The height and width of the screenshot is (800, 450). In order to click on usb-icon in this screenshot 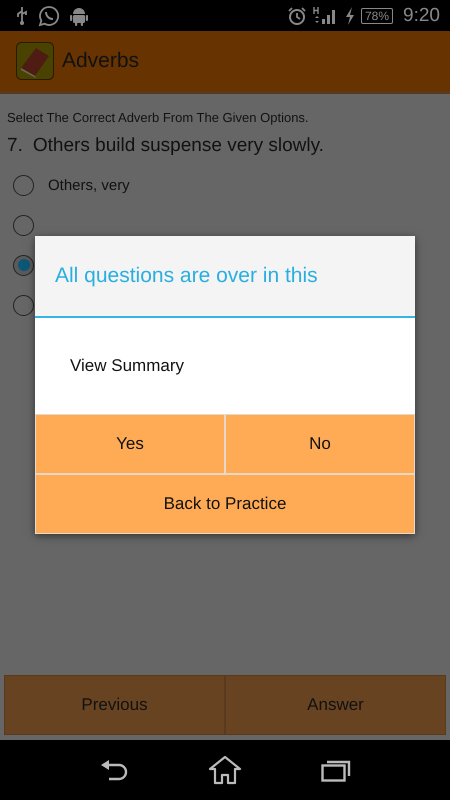, I will do `click(22, 16)`.